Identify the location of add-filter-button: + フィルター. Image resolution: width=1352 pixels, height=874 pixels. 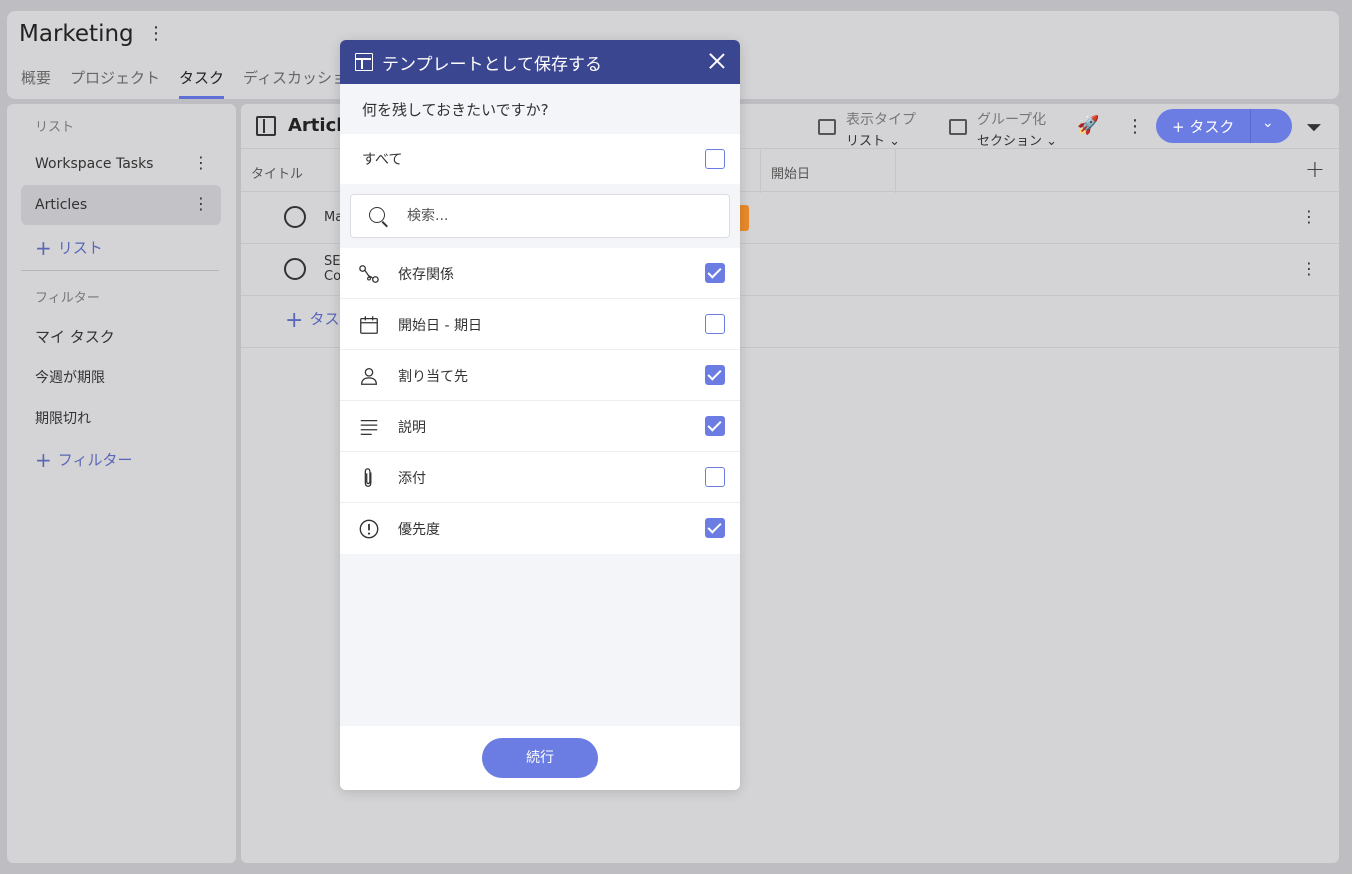
(83, 460).